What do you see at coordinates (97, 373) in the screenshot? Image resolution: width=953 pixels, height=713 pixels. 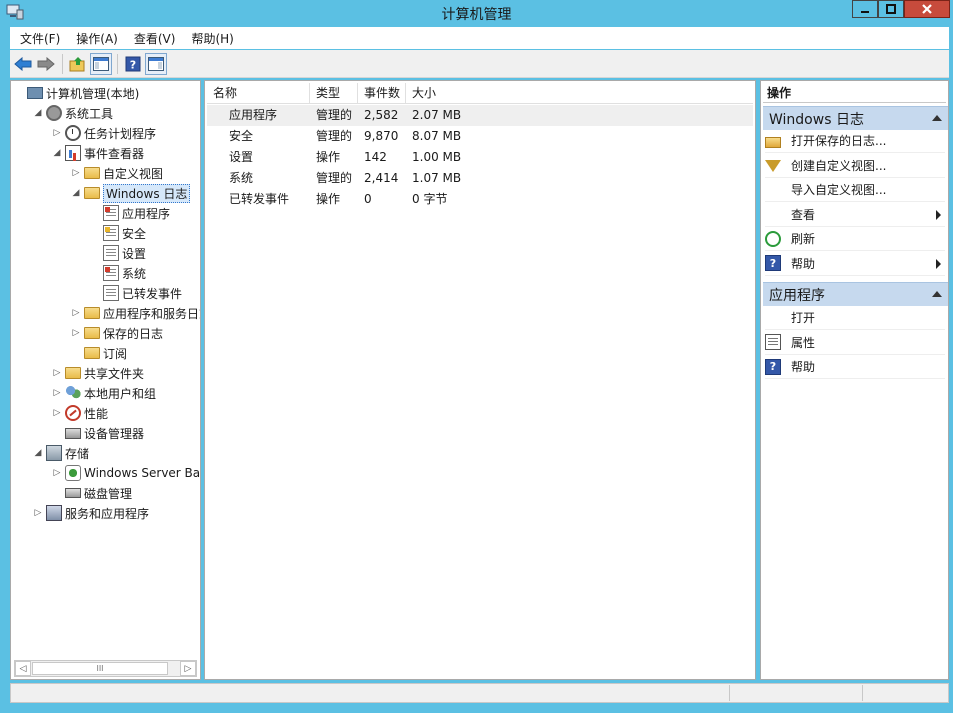 I see `tree-item: ▷ 共享文件夹` at bounding box center [97, 373].